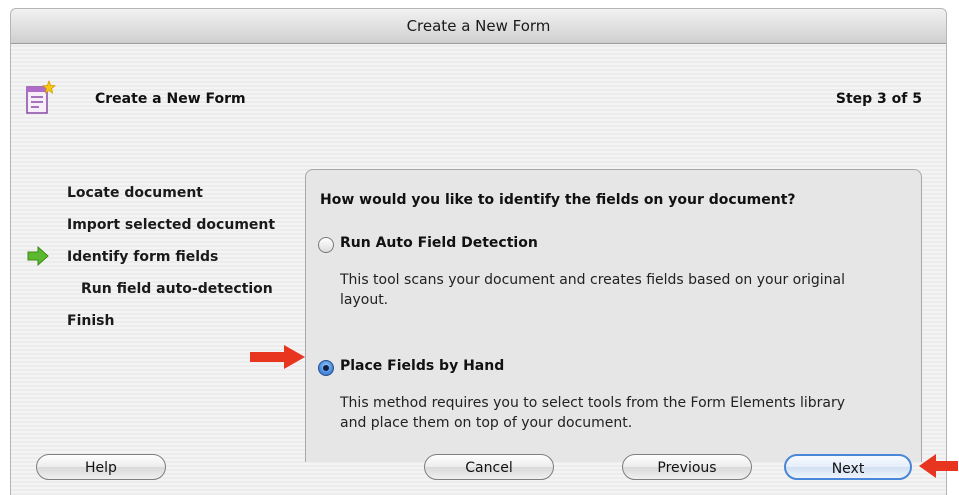 Image resolution: width=959 pixels, height=495 pixels. What do you see at coordinates (41, 98) in the screenshot?
I see `form-document-icon` at bounding box center [41, 98].